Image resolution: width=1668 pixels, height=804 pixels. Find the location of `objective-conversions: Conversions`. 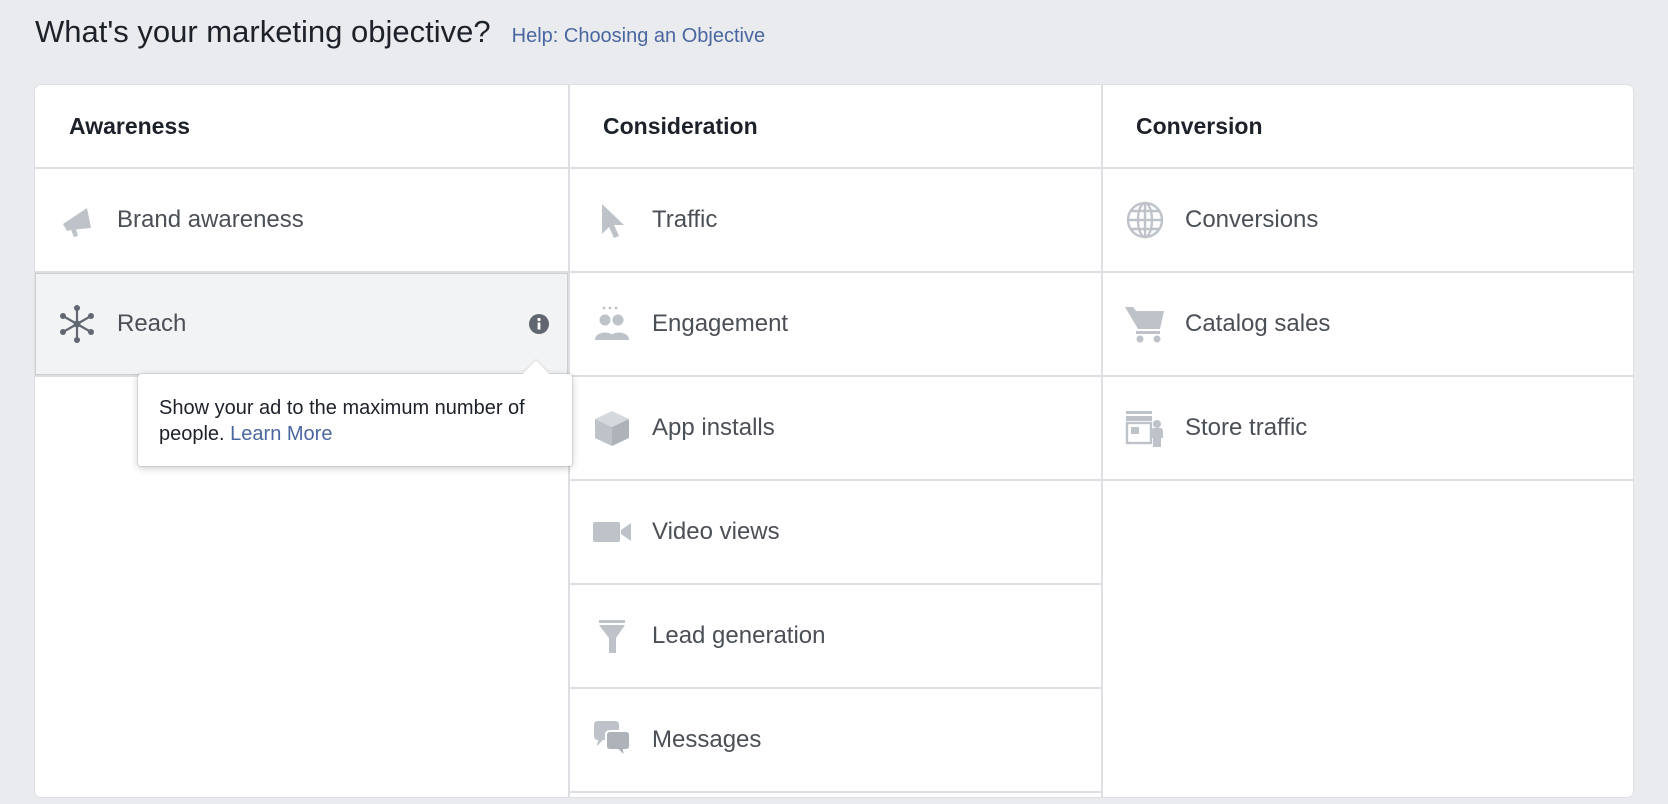

objective-conversions: Conversions is located at coordinates (1368, 221).